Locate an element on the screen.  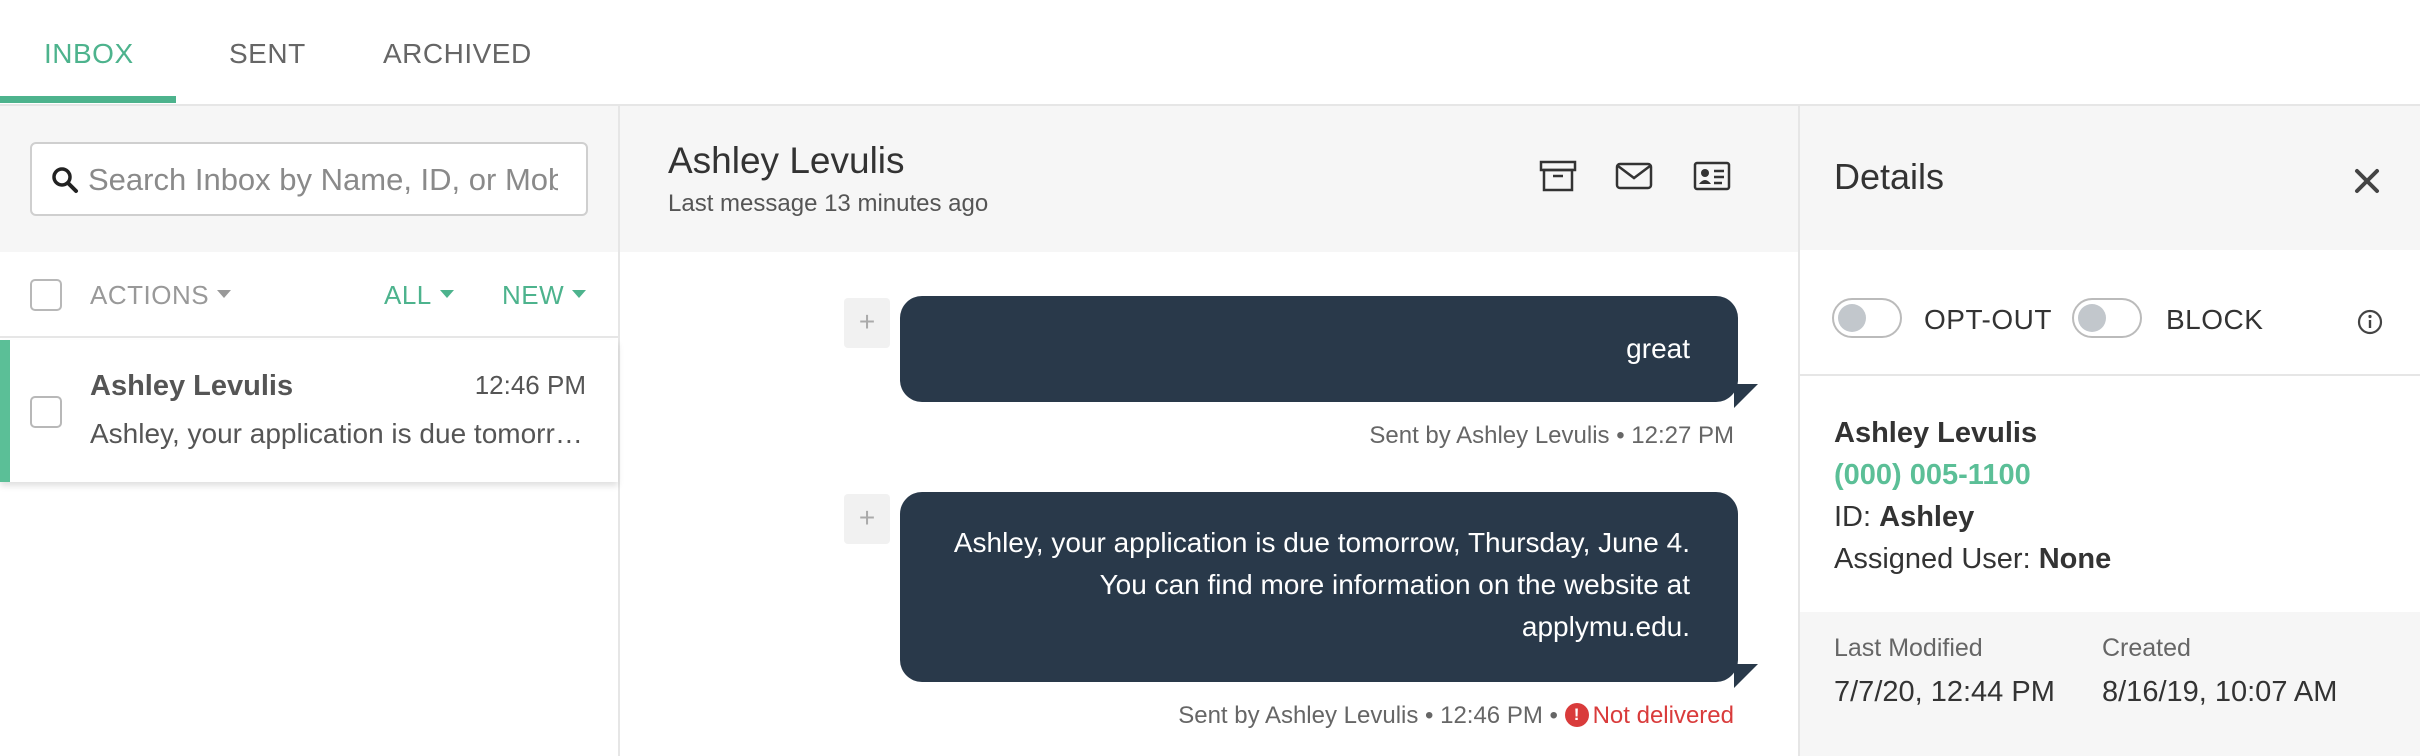
filter-all-label: ALL is located at coordinates (408, 295).